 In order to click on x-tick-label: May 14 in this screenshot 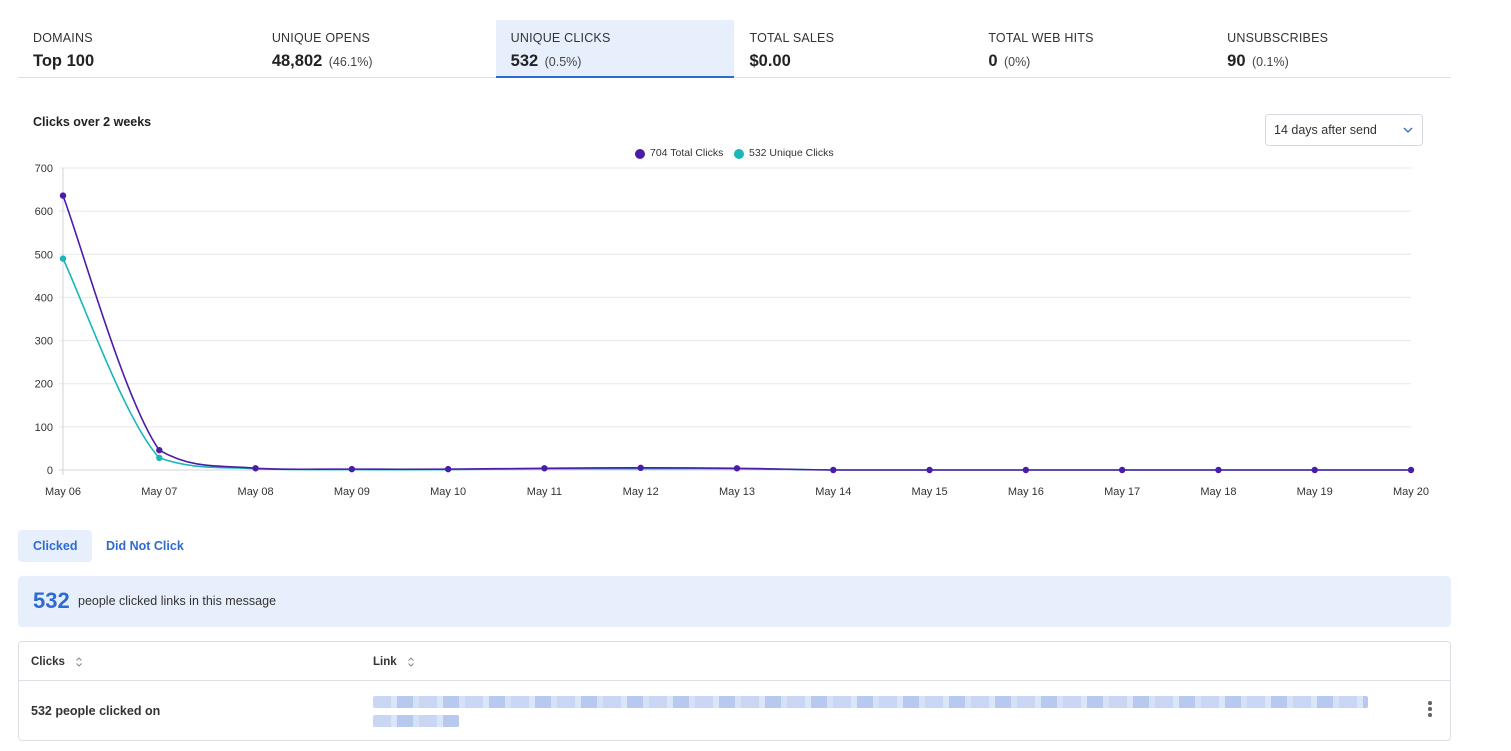, I will do `click(833, 492)`.